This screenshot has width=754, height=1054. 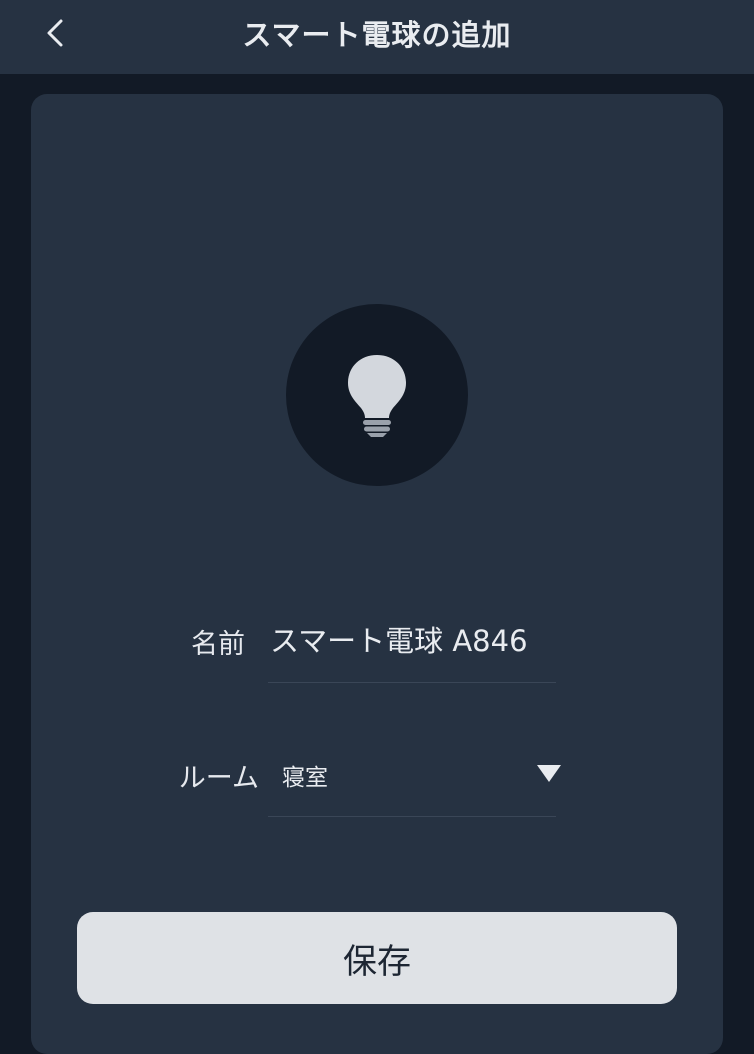 I want to click on room-selected-value: 寝室, so click(x=305, y=778).